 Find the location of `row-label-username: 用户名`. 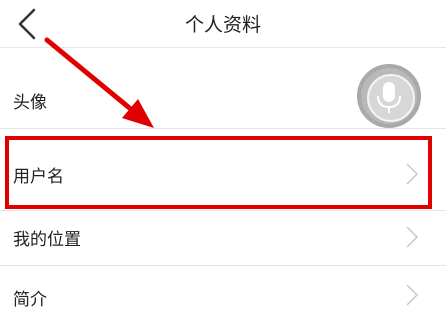

row-label-username: 用户名 is located at coordinates (38, 177).